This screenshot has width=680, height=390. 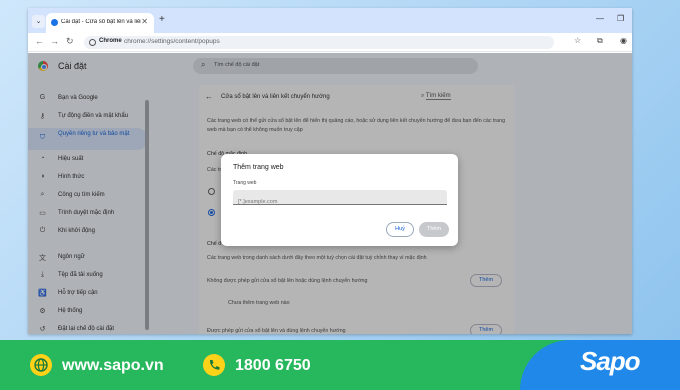 What do you see at coordinates (610, 361) in the screenshot?
I see `sapo-logo: Sapo` at bounding box center [610, 361].